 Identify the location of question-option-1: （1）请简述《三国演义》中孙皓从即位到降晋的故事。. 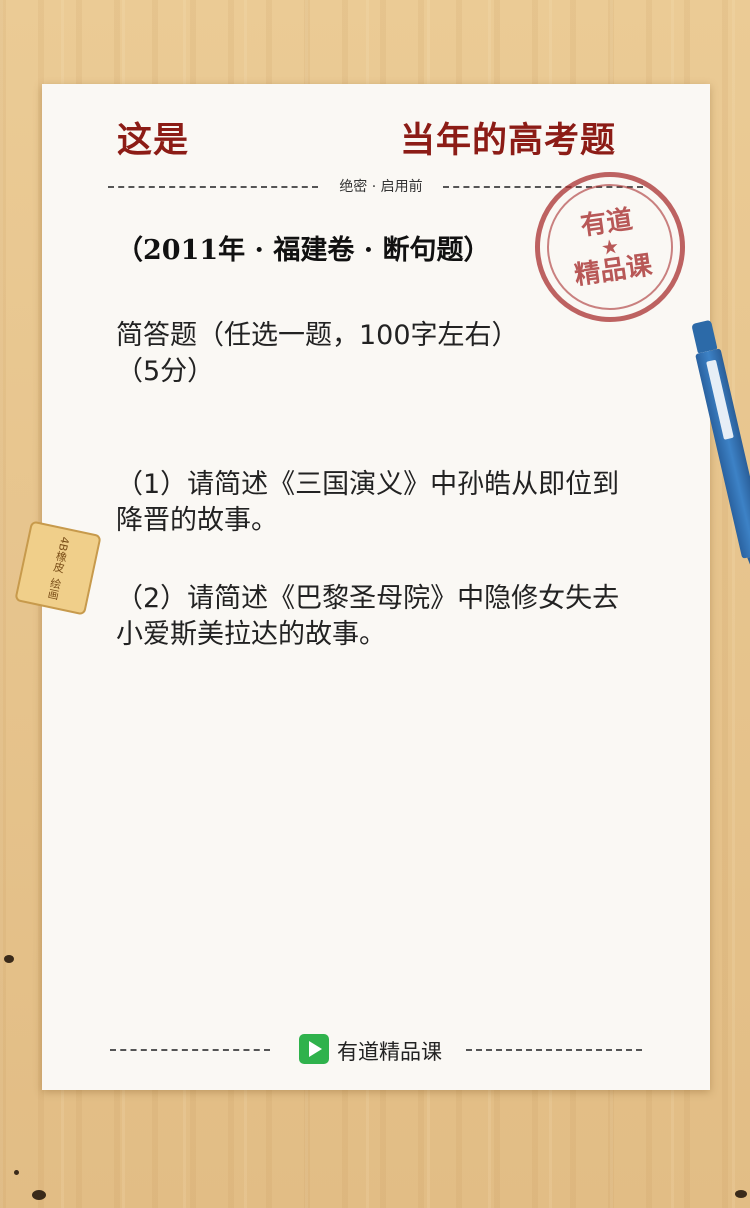
(368, 502).